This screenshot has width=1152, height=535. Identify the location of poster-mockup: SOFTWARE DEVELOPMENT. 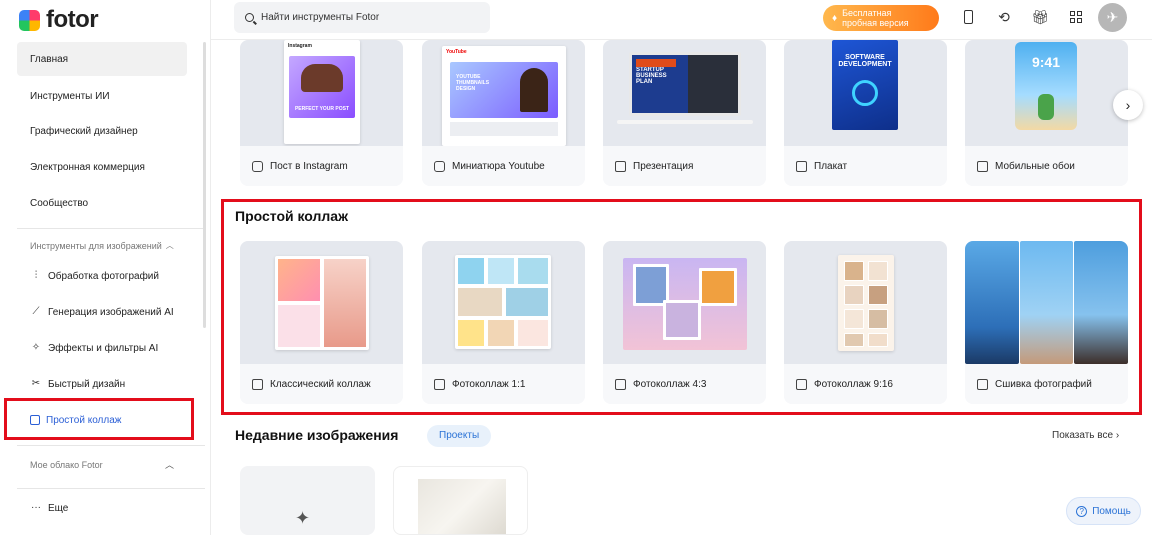
(865, 85).